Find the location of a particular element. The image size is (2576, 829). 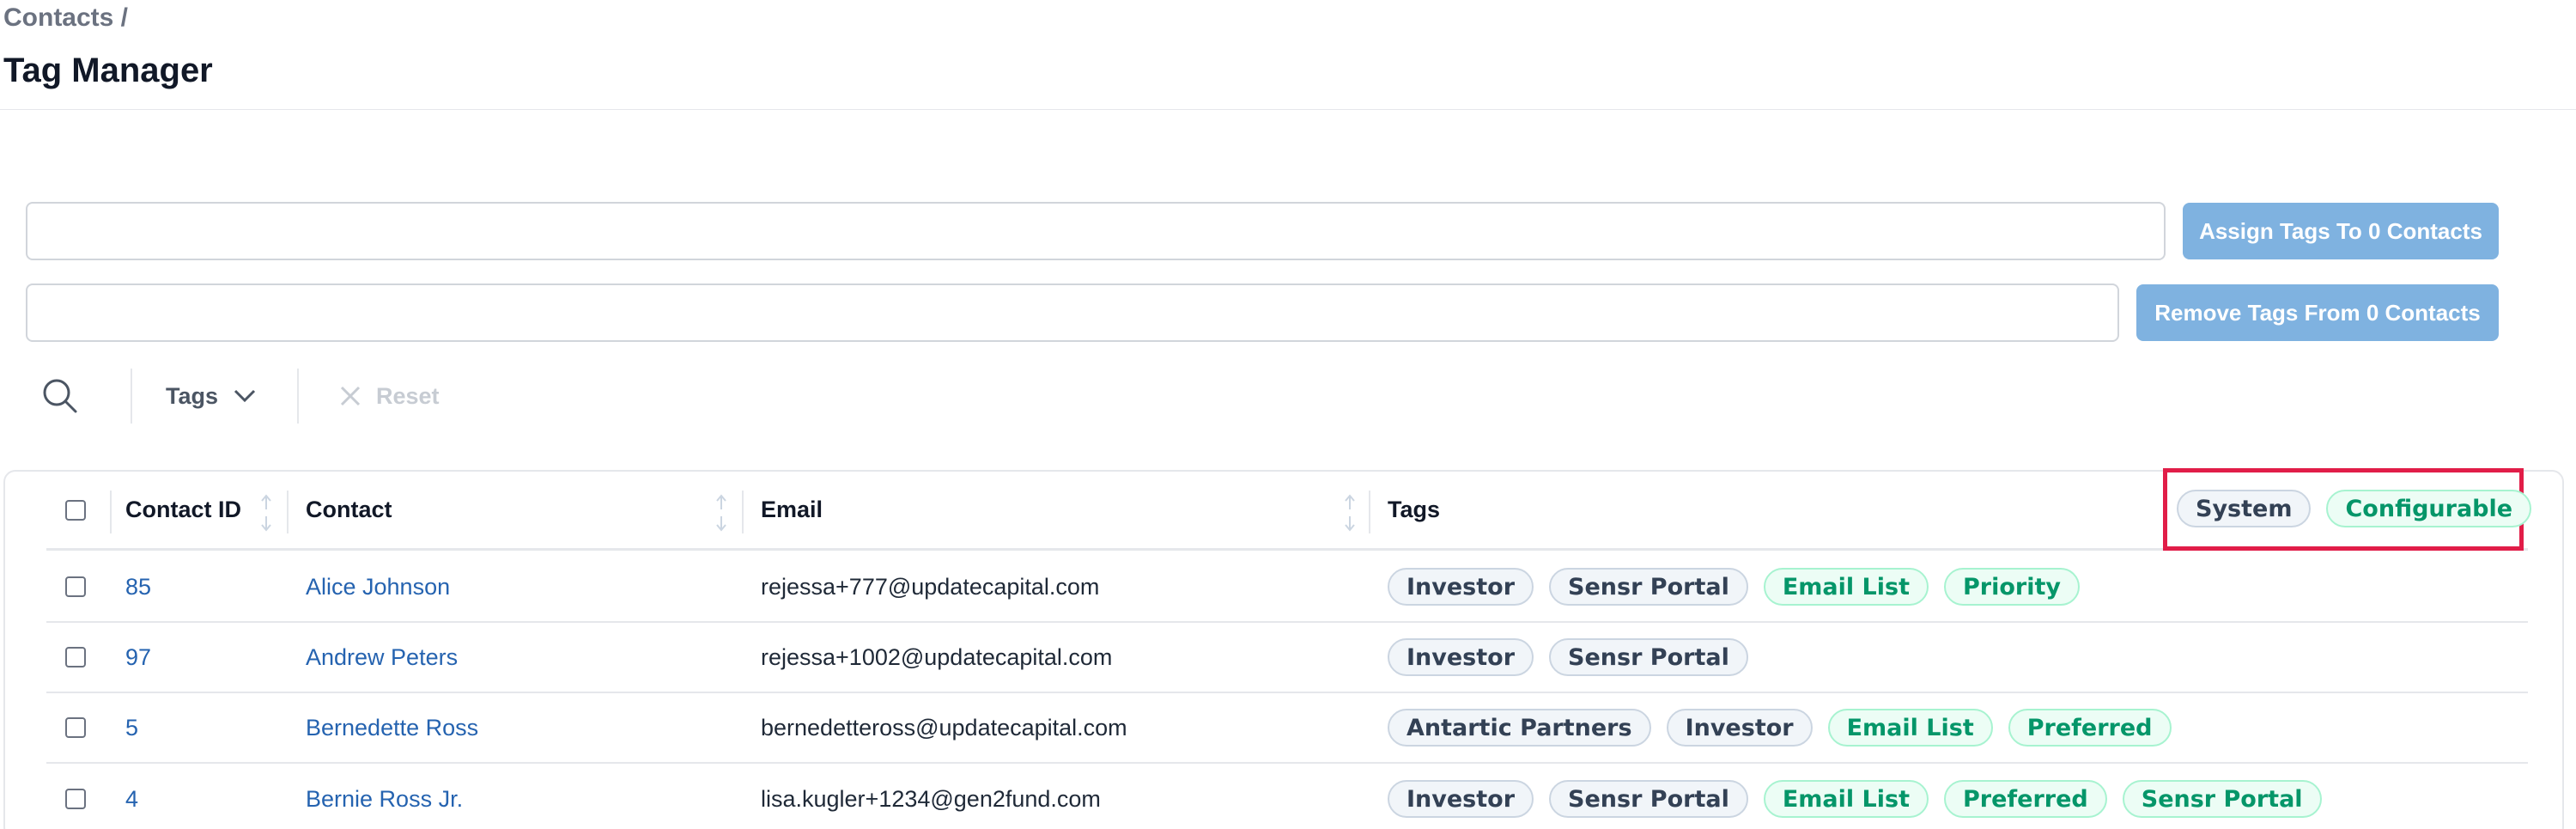

column-header-contact-id: Contact ID is located at coordinates (183, 510).